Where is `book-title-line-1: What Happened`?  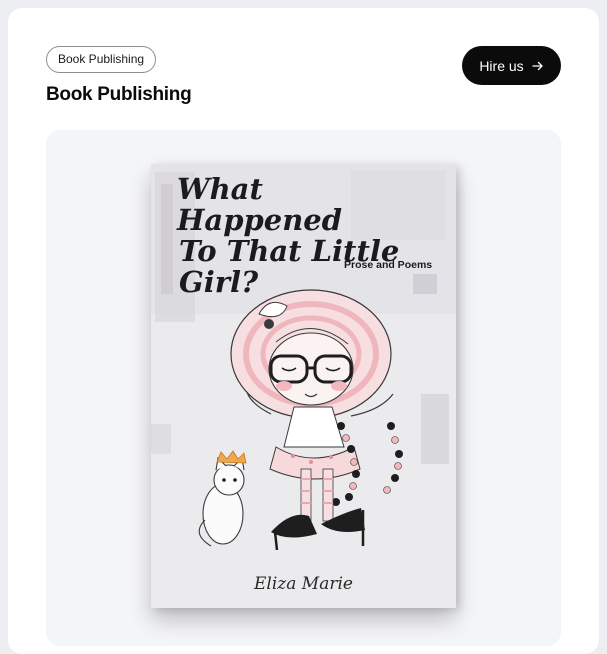 book-title-line-1: What Happened is located at coordinates (260, 204).